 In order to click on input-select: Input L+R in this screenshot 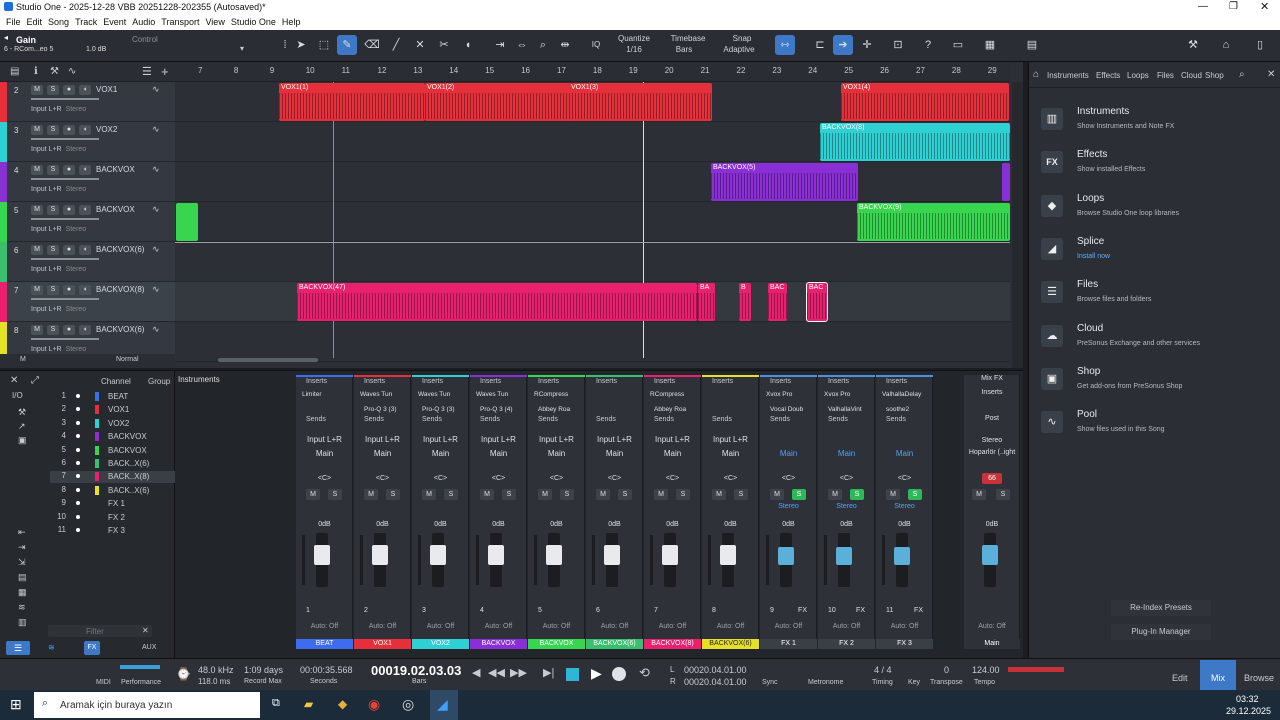, I will do `click(382, 439)`.